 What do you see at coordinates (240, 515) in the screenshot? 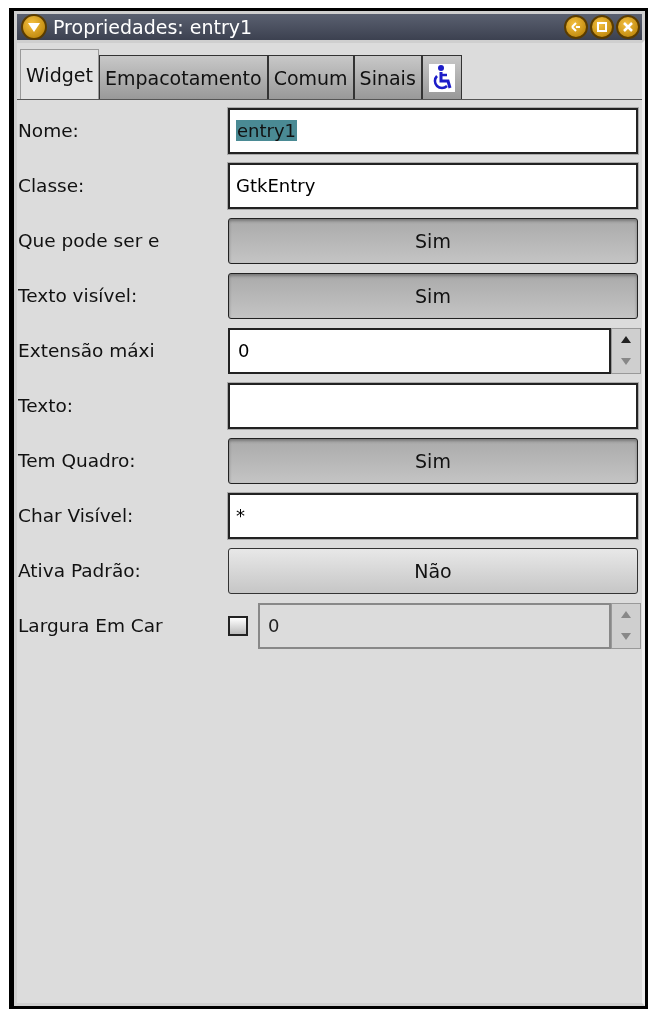
I see `field-value: *` at bounding box center [240, 515].